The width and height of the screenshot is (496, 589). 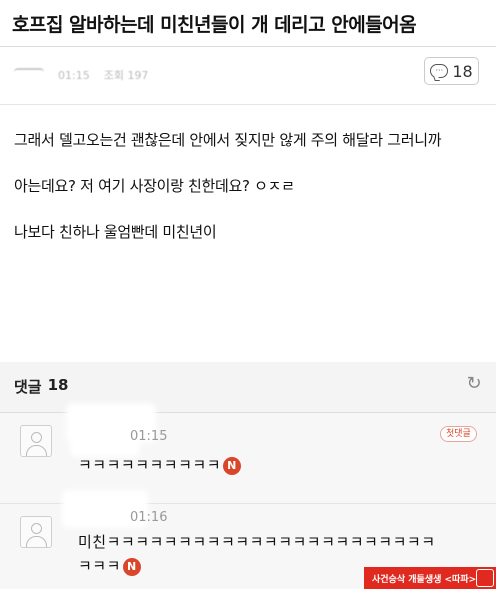 What do you see at coordinates (228, 140) in the screenshot?
I see `post-body-paragraph: 그래서 델고오는건 괜찮은데 안에서 짖지만 않게 주의 해달라 그러니까` at bounding box center [228, 140].